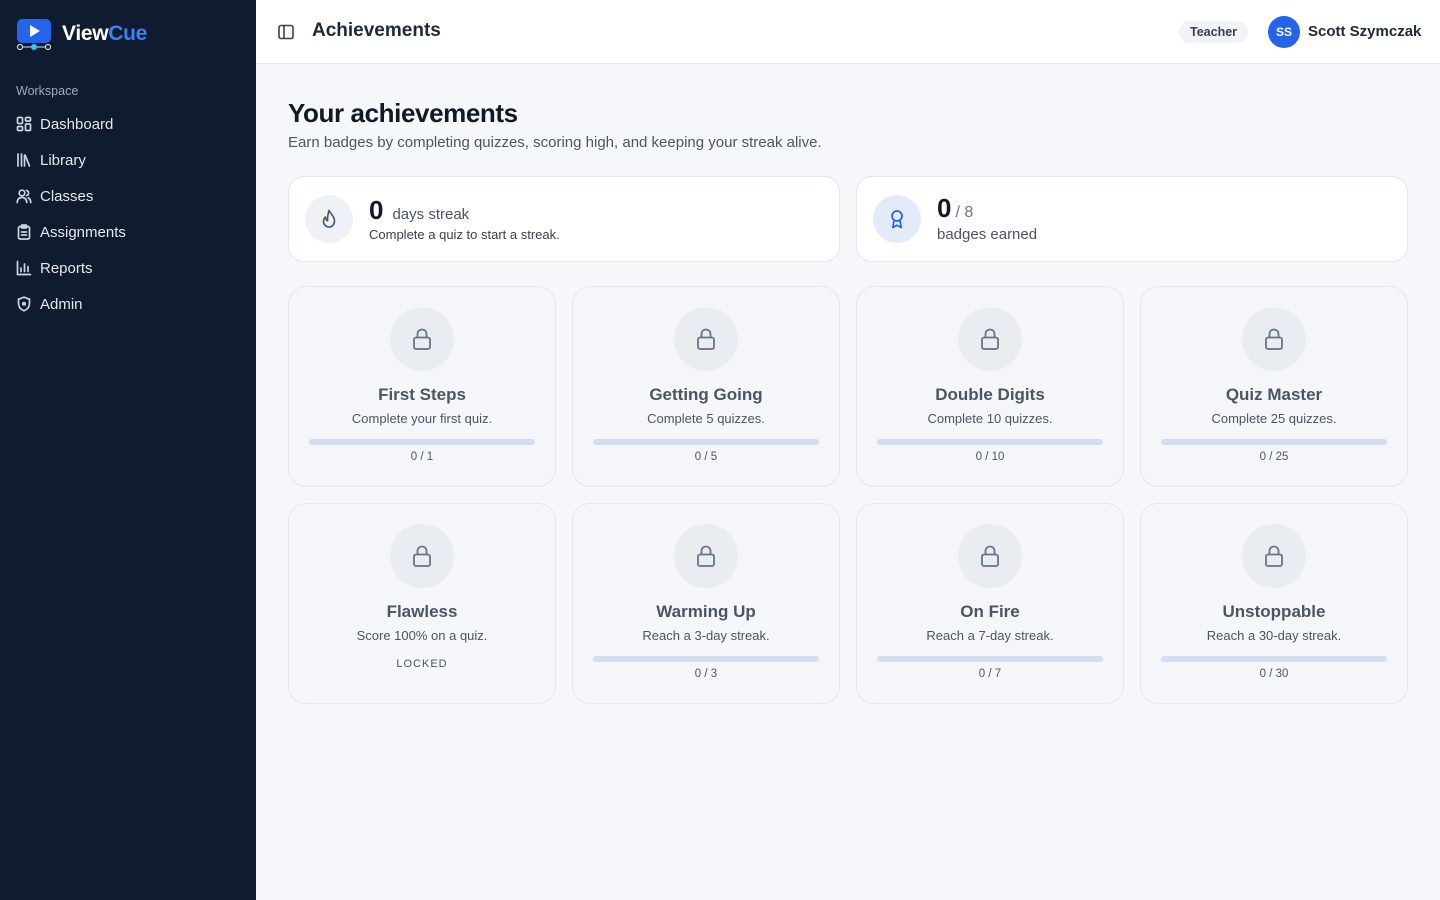 This screenshot has height=900, width=1440. Describe the element at coordinates (403, 113) in the screenshot. I see `achievements-heading: Your achievements` at that location.